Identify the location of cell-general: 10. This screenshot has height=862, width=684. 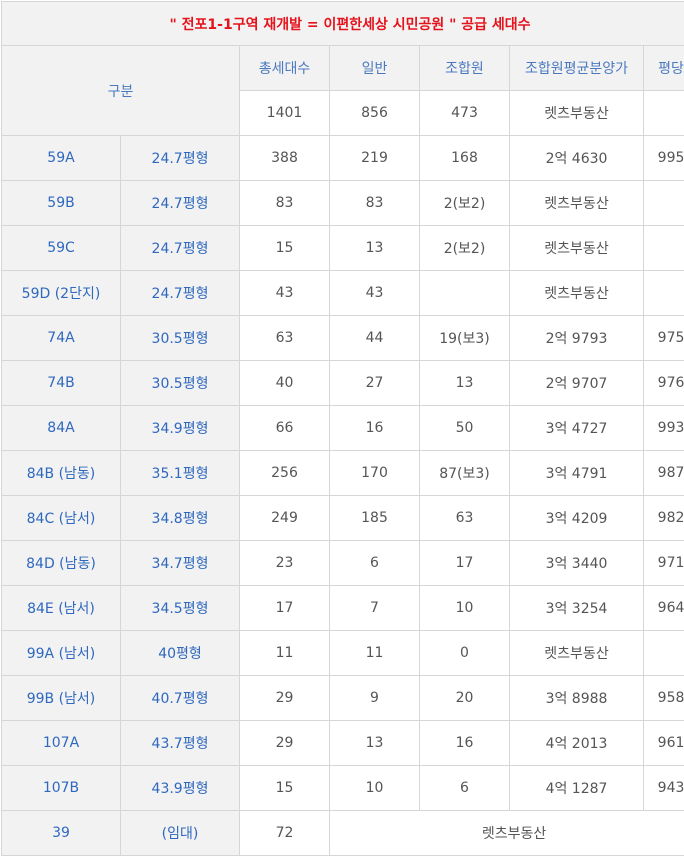
(375, 788).